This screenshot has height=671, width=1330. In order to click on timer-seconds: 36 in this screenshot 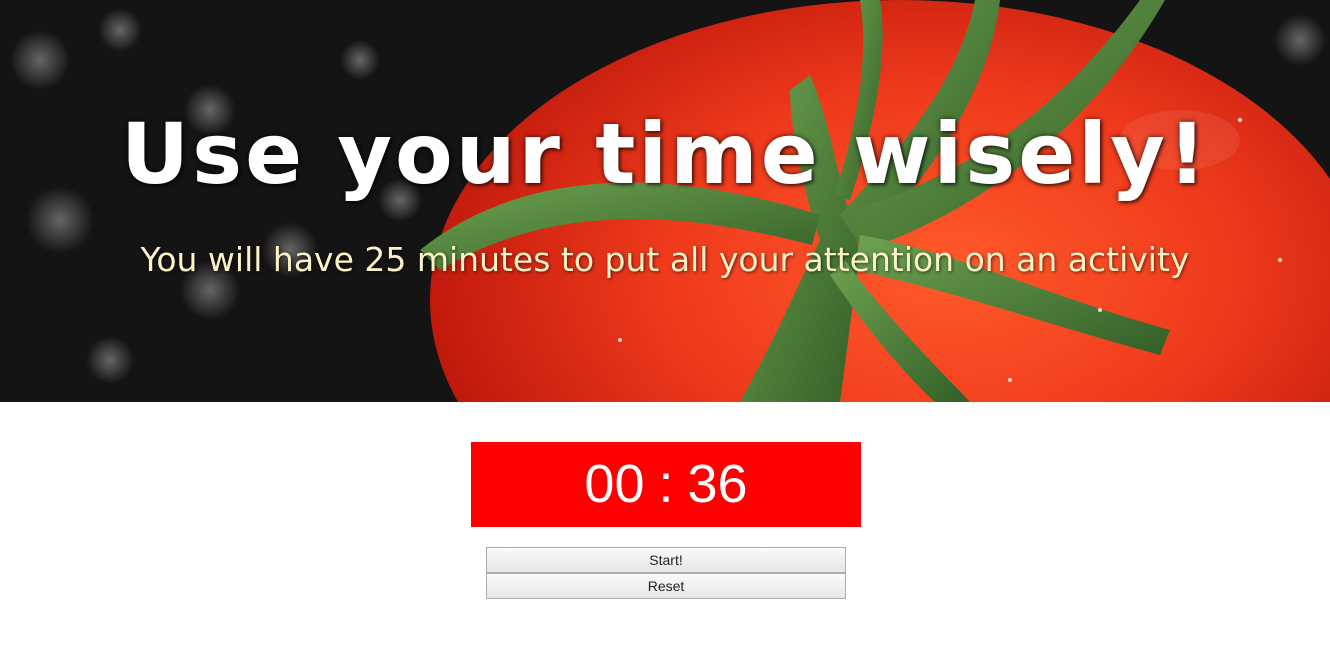, I will do `click(717, 484)`.